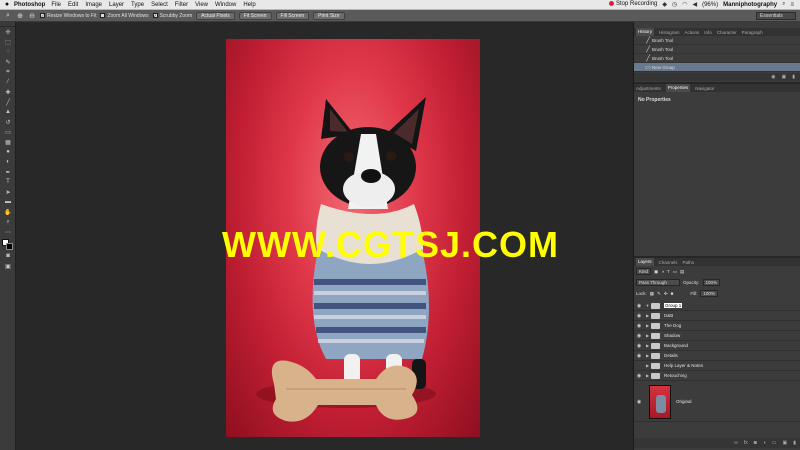  What do you see at coordinates (736, 443) in the screenshot?
I see `link-icon: ∞` at bounding box center [736, 443].